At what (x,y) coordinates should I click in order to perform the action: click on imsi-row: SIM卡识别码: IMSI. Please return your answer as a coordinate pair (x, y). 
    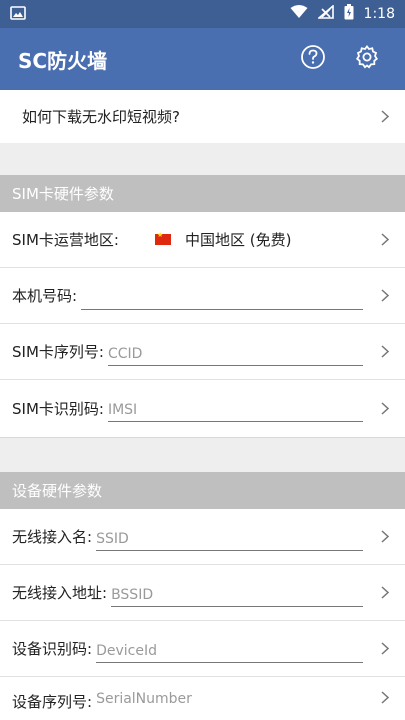
    Looking at the image, I should click on (202, 408).